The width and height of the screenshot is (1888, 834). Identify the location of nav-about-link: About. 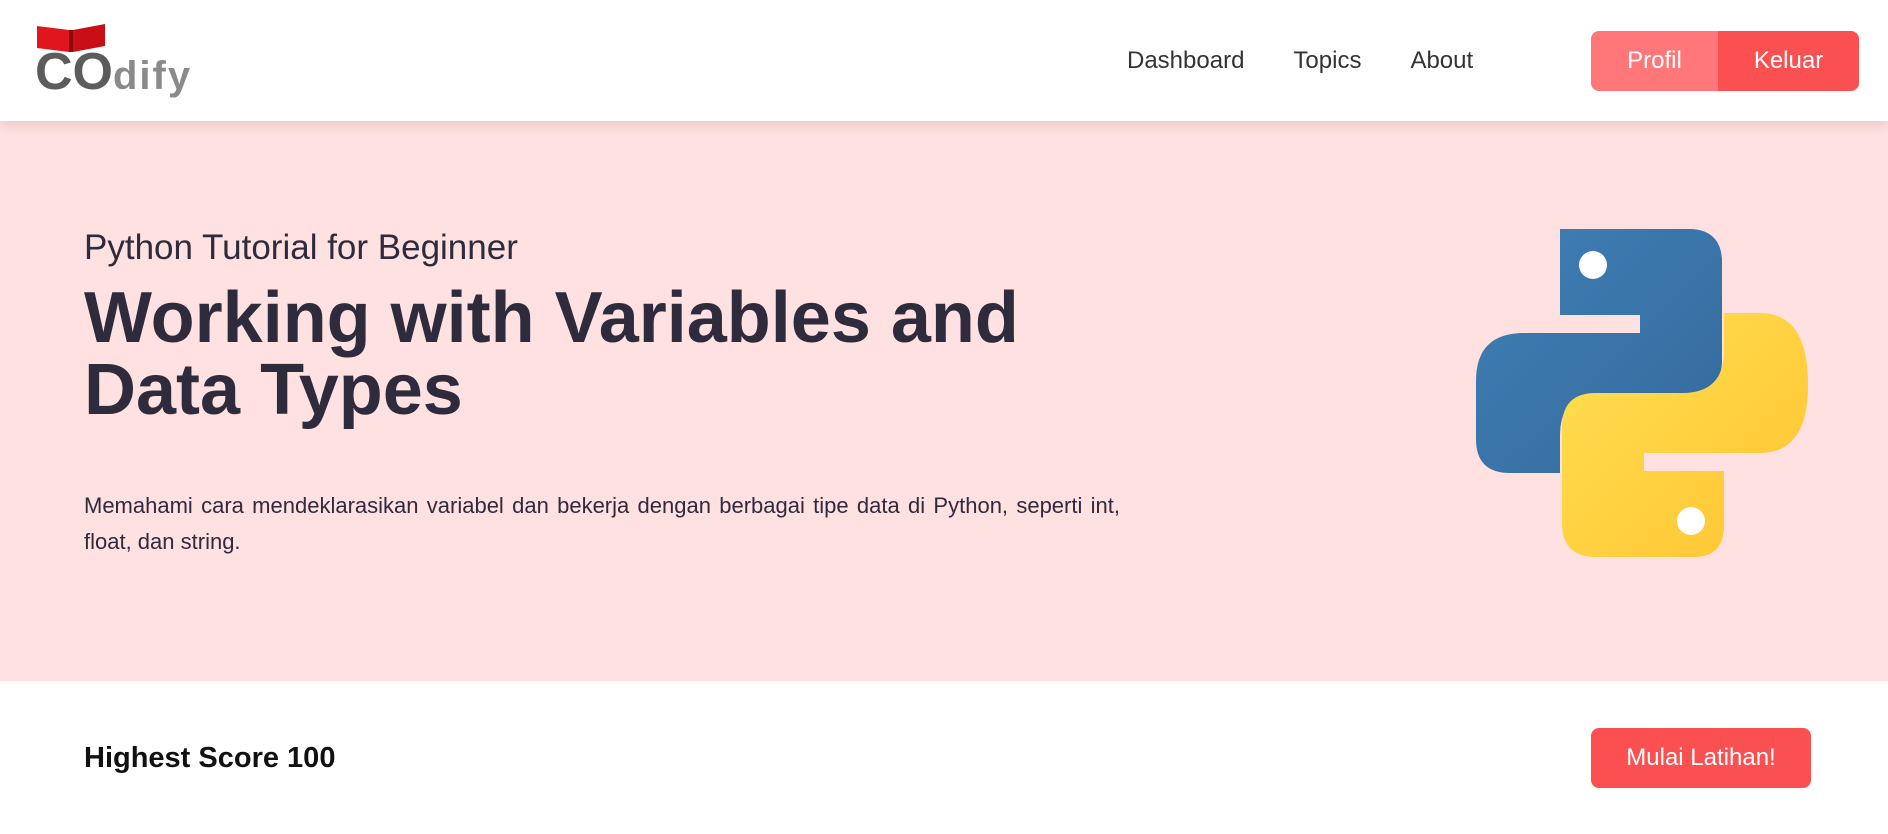
(1441, 61).